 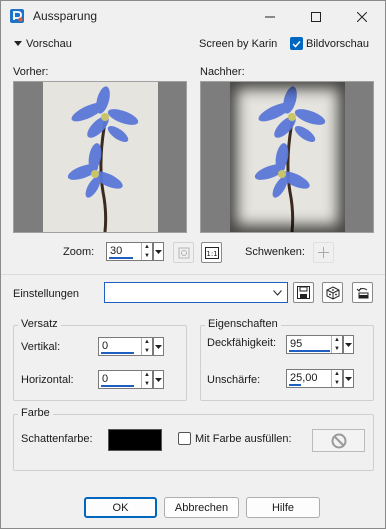 I want to click on reset-button, so click(x=362, y=292).